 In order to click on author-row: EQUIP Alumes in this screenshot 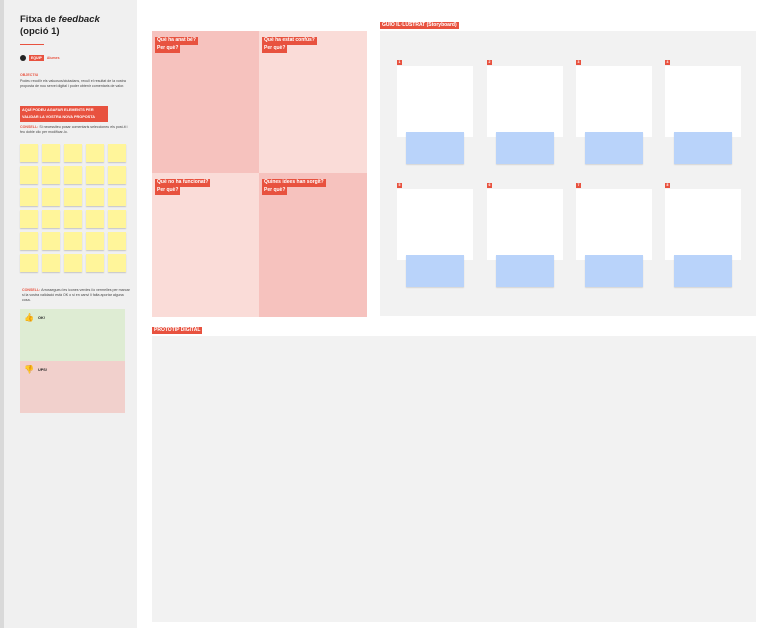, I will do `click(40, 58)`.